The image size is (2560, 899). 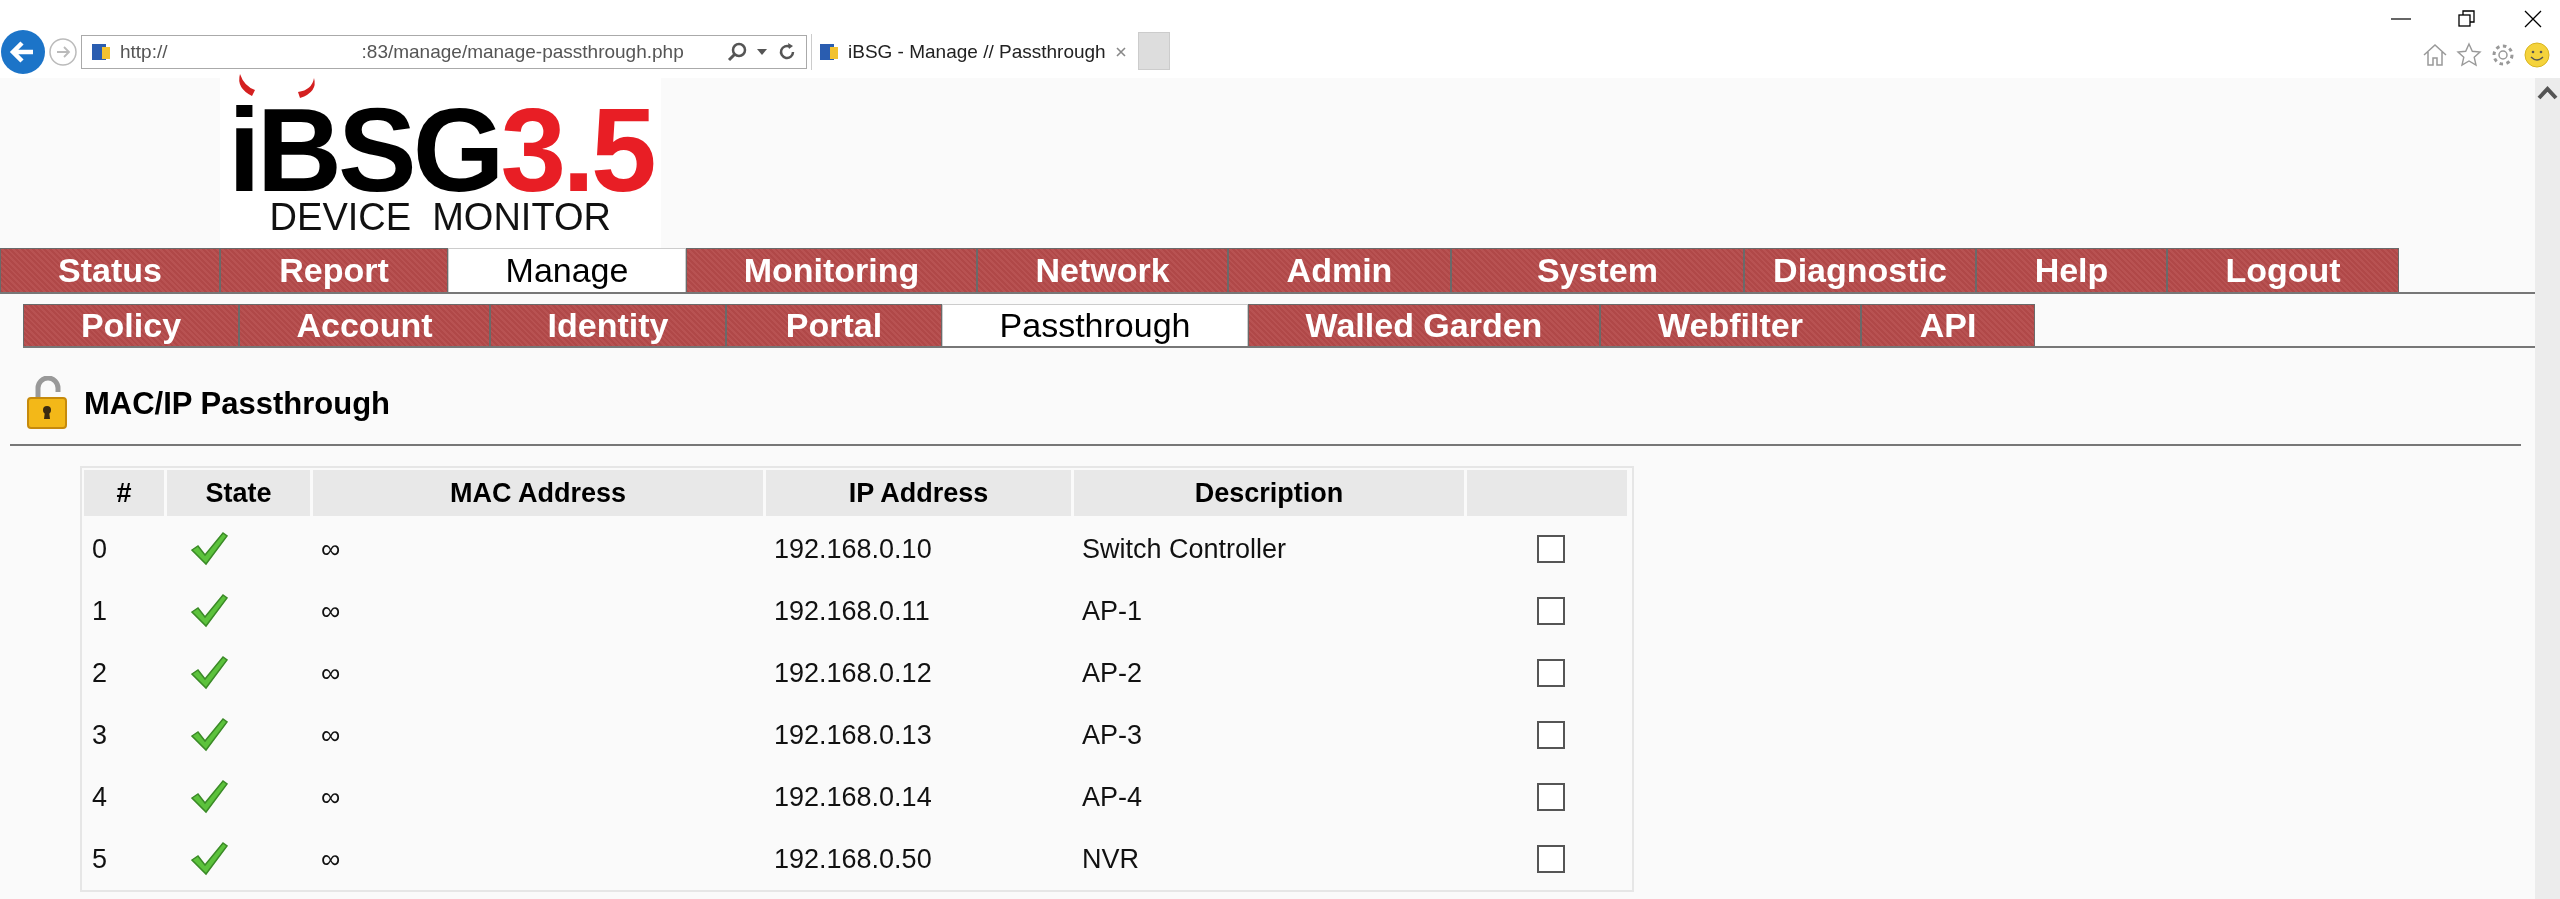 I want to click on table-cell-text: 192.168.0.10, so click(x=853, y=549).